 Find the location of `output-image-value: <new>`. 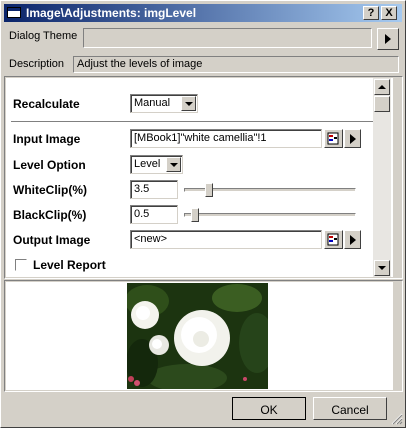

output-image-value: <new> is located at coordinates (151, 239).